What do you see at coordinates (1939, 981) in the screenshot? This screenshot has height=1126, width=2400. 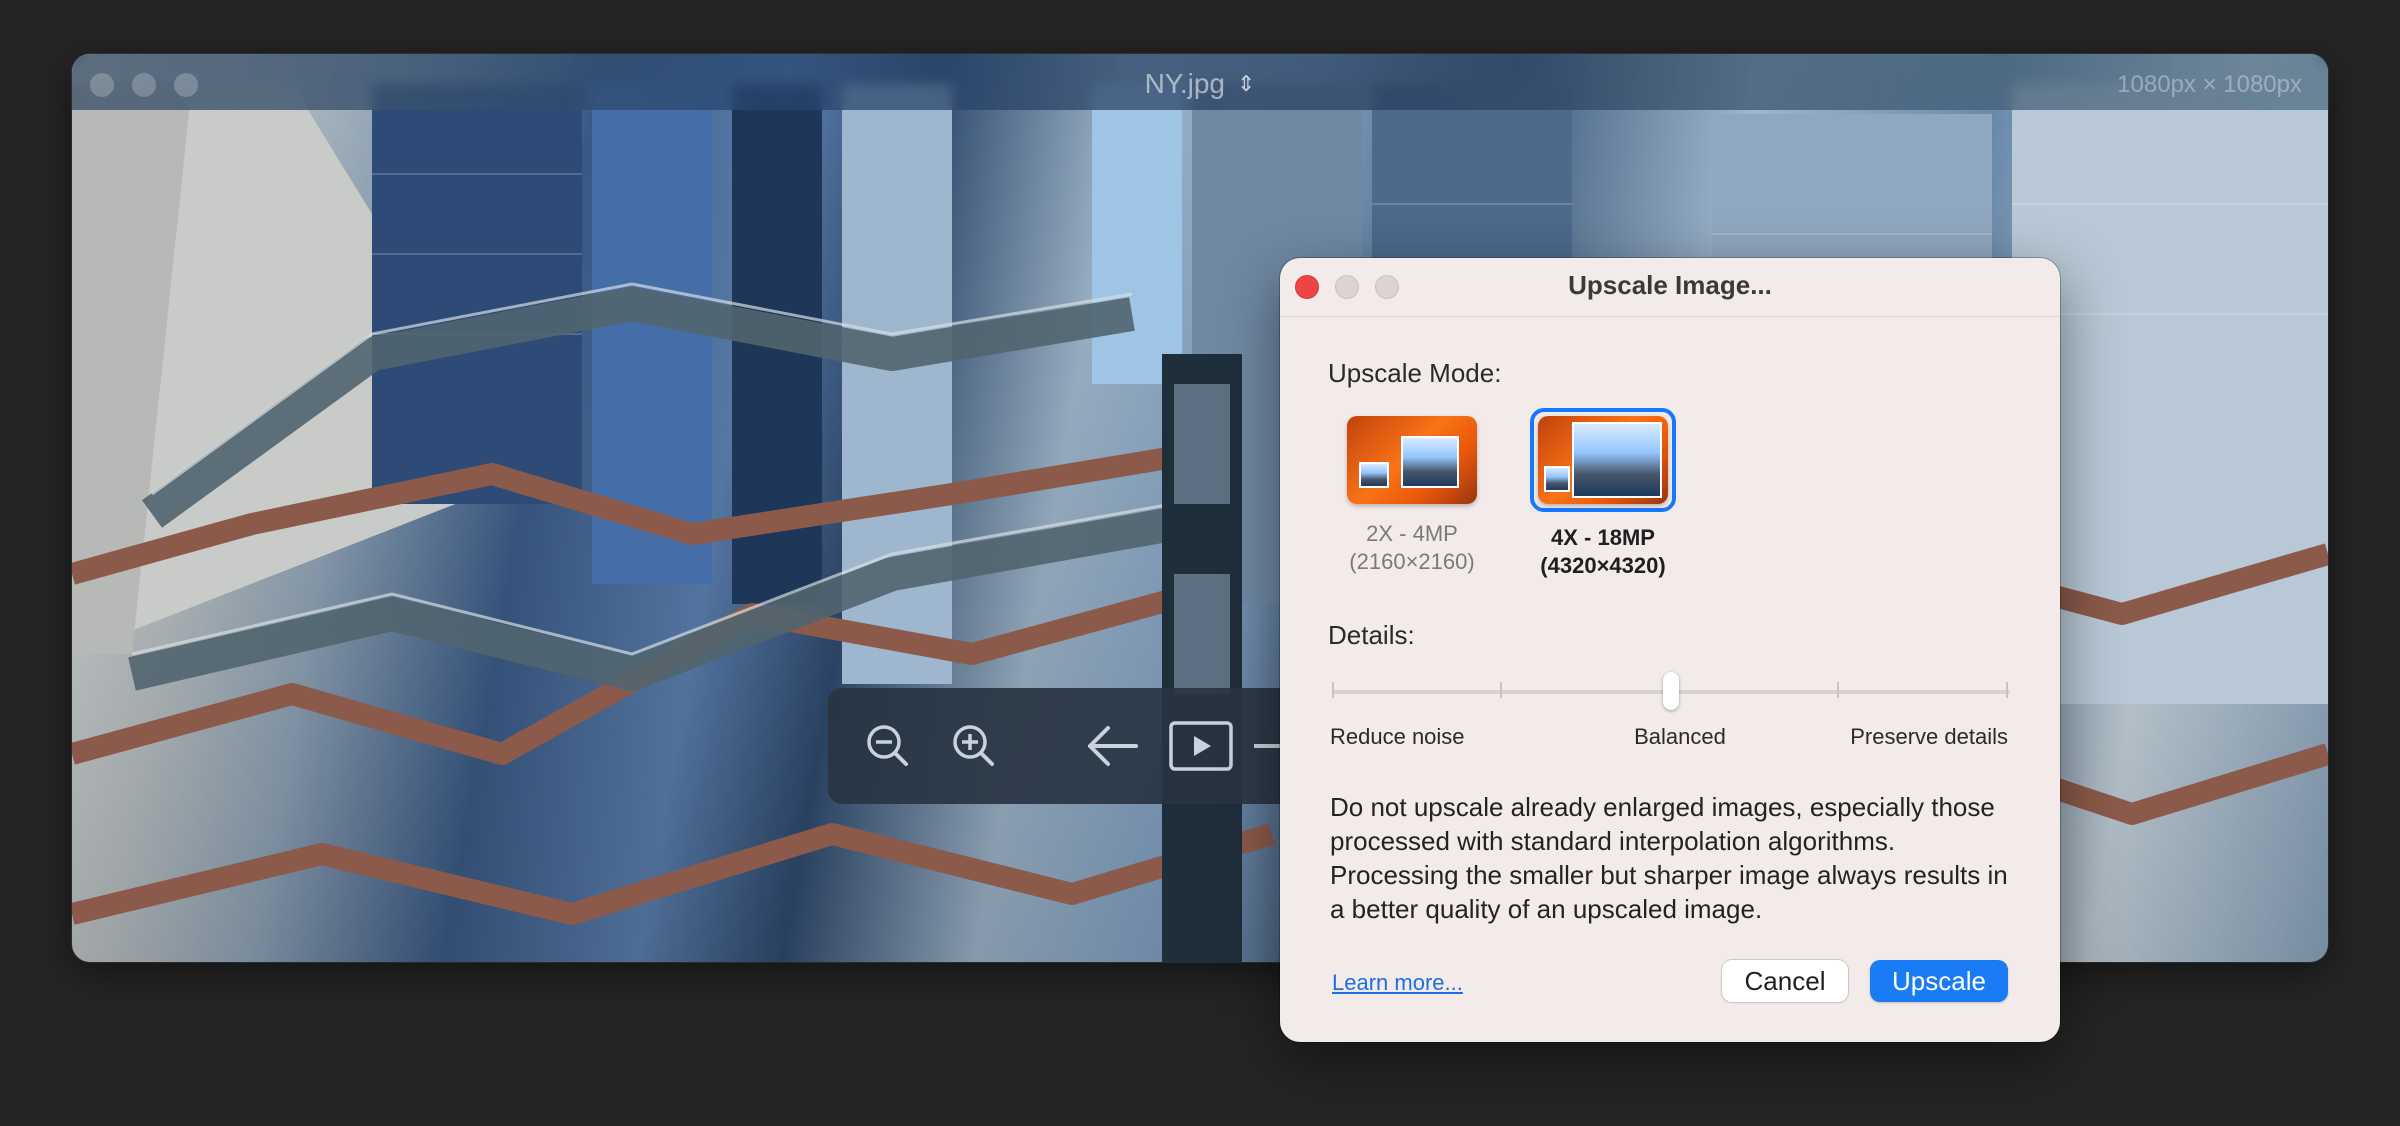 I see `upscale-button: Upscale` at bounding box center [1939, 981].